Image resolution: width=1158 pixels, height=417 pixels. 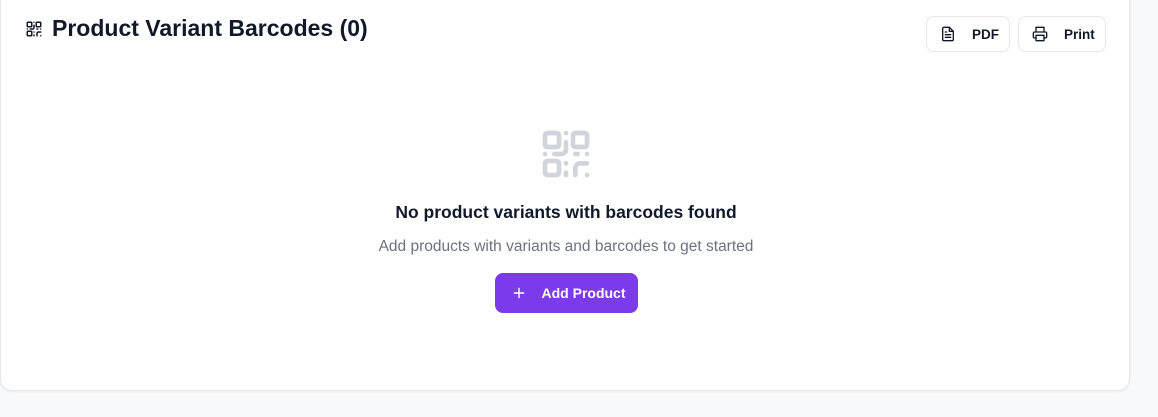 What do you see at coordinates (566, 212) in the screenshot?
I see `empty-state-title: No product variants with barcodes found` at bounding box center [566, 212].